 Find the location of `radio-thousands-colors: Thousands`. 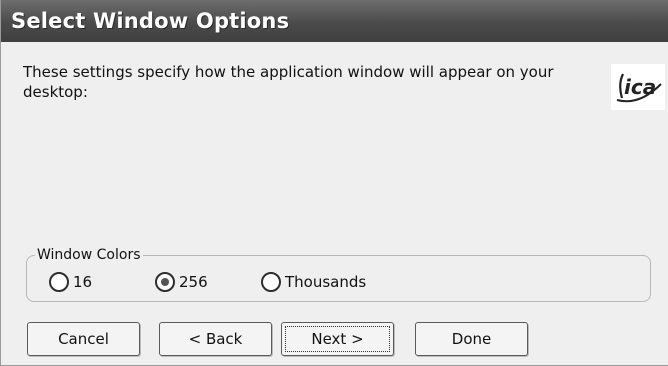

radio-thousands-colors: Thousands is located at coordinates (313, 282).